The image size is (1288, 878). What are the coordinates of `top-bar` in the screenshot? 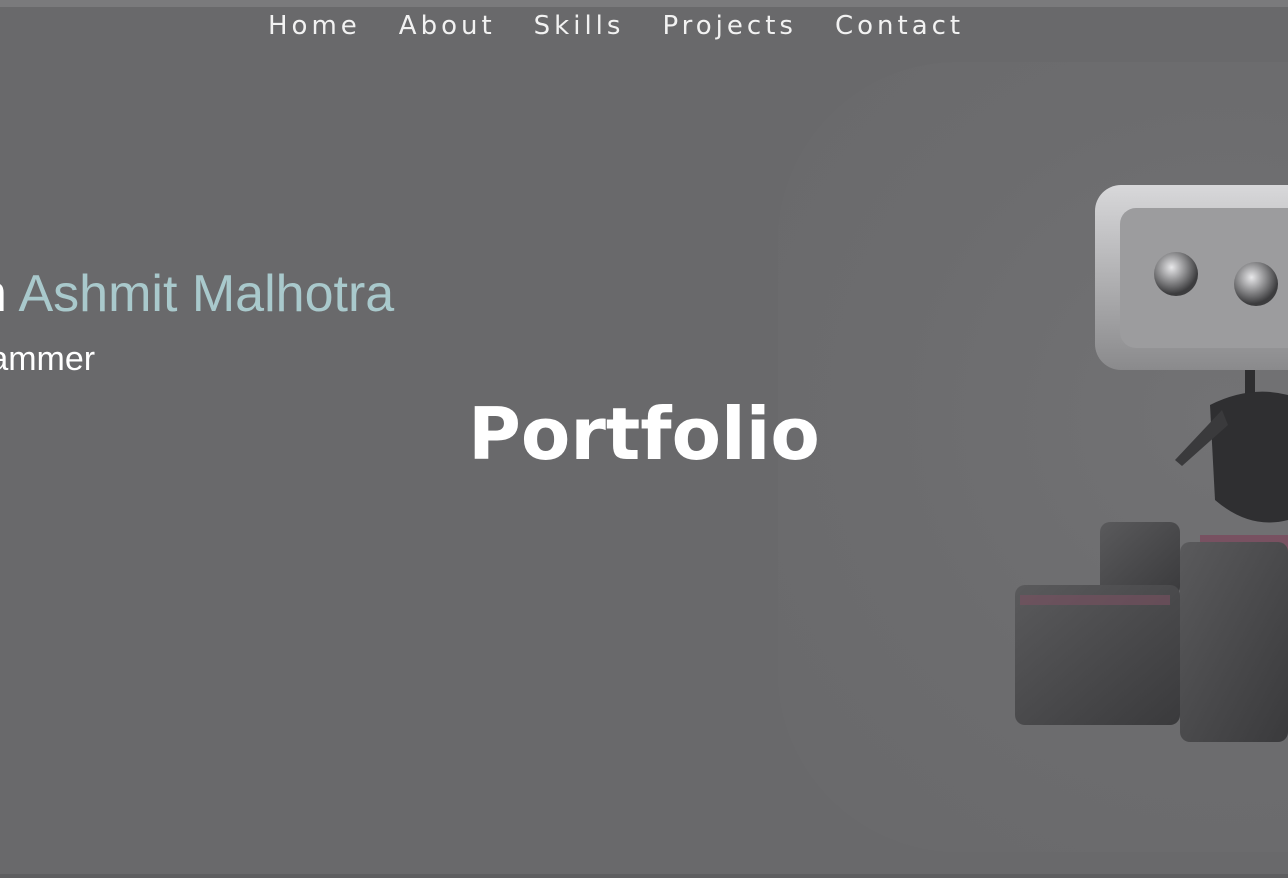 It's located at (644, 3).